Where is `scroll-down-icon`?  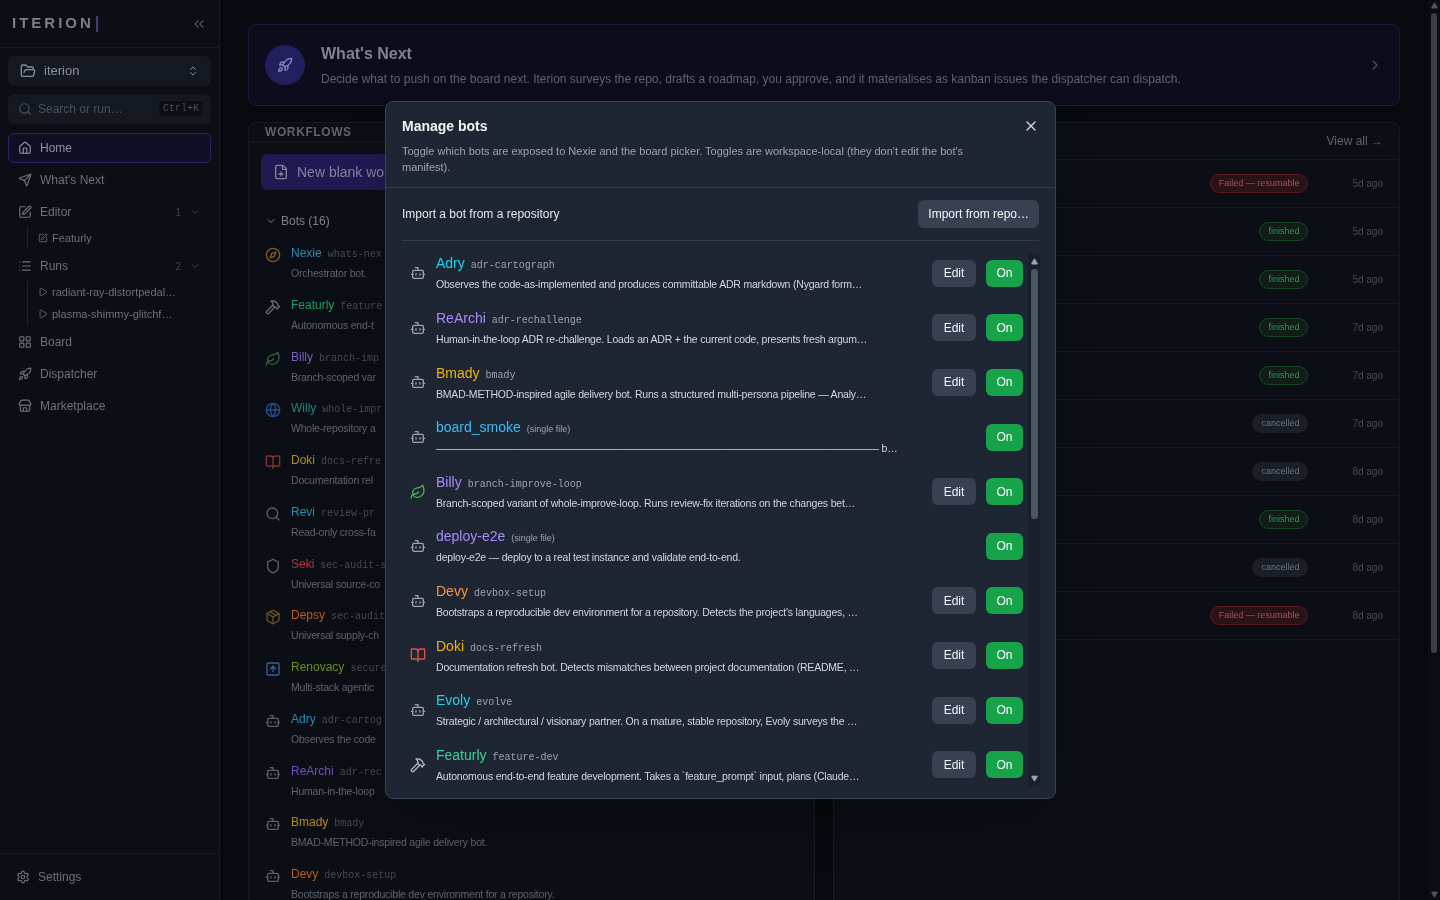 scroll-down-icon is located at coordinates (1034, 778).